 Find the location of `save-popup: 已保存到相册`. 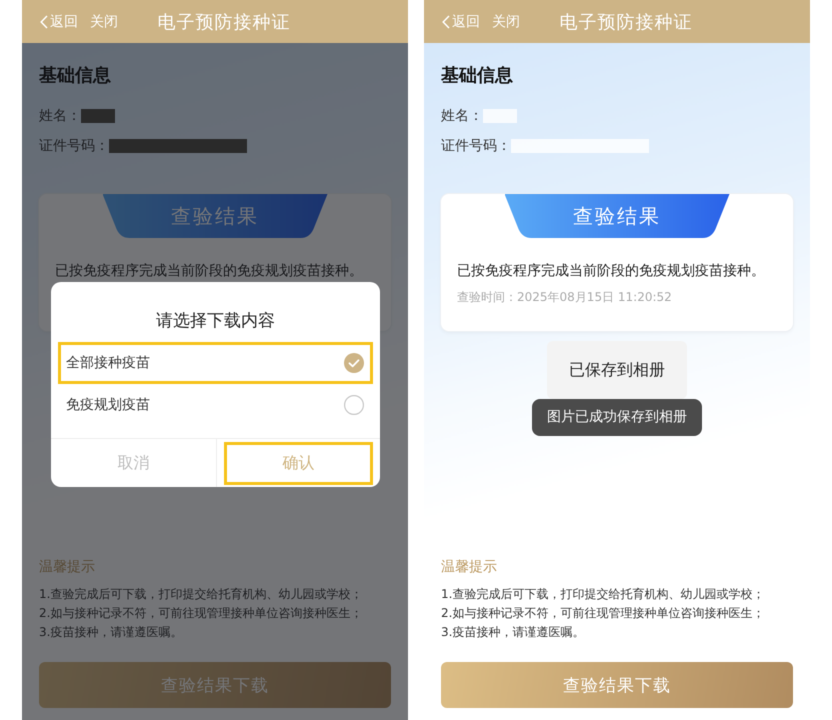

save-popup: 已保存到相册 is located at coordinates (617, 370).